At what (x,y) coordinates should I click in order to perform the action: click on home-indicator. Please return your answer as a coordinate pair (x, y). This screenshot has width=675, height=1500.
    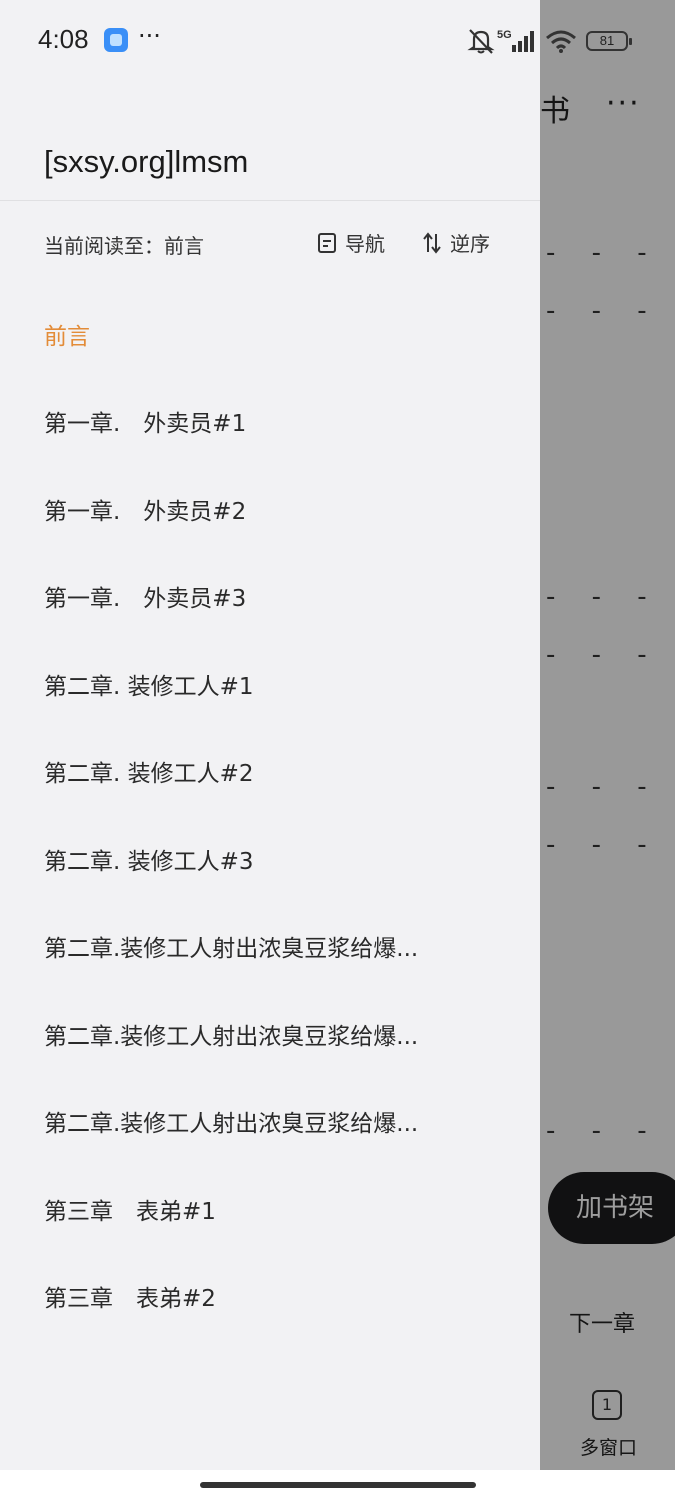
    Looking at the image, I should click on (338, 1485).